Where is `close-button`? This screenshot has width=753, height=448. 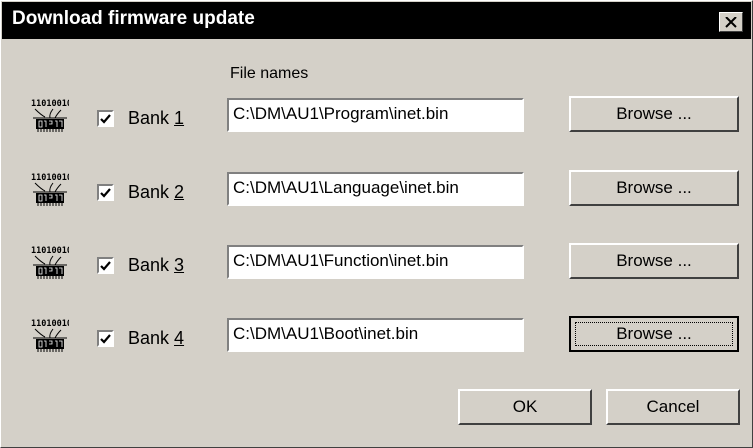 close-button is located at coordinates (731, 22).